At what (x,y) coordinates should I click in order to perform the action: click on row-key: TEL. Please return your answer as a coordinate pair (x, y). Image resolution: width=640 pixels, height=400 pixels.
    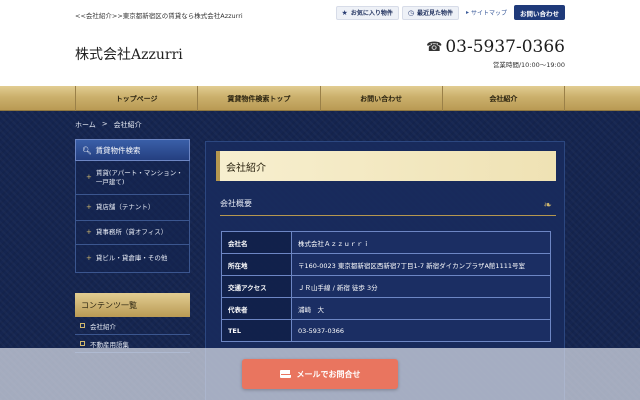
    Looking at the image, I should click on (256, 330).